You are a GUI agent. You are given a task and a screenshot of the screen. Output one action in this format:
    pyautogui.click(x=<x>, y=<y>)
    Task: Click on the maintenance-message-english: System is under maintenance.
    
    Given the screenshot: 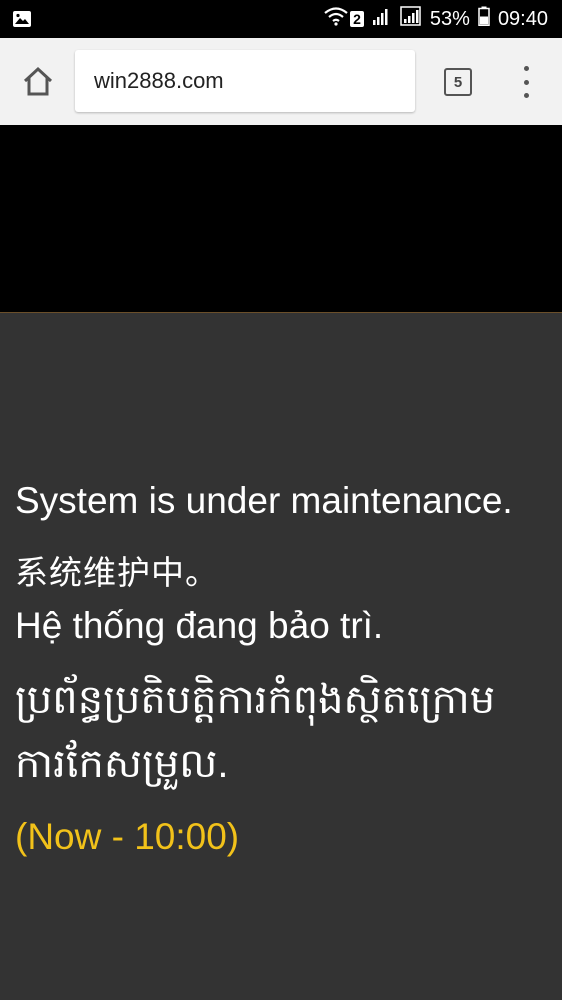 What is the action you would take?
    pyautogui.click(x=264, y=500)
    